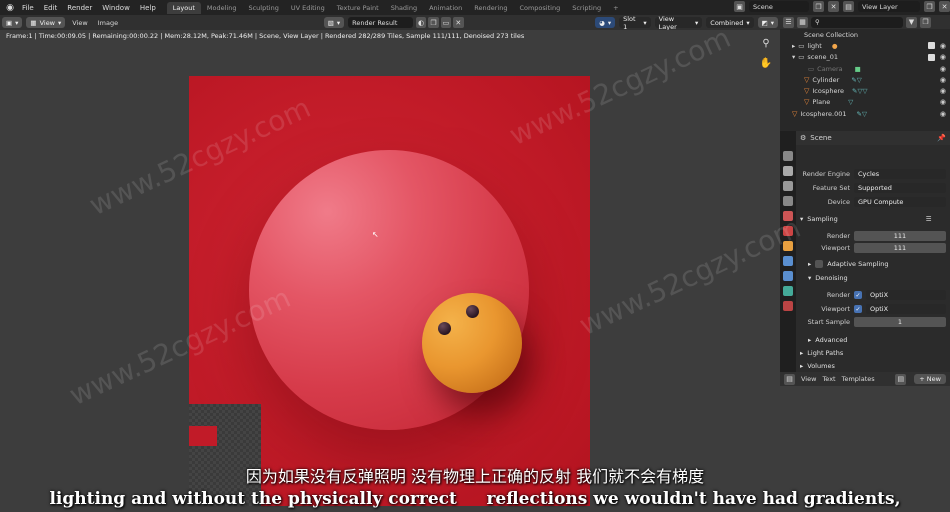 This screenshot has height=512, width=950. What do you see at coordinates (788, 306) in the screenshot?
I see `texture-tab-icon` at bounding box center [788, 306].